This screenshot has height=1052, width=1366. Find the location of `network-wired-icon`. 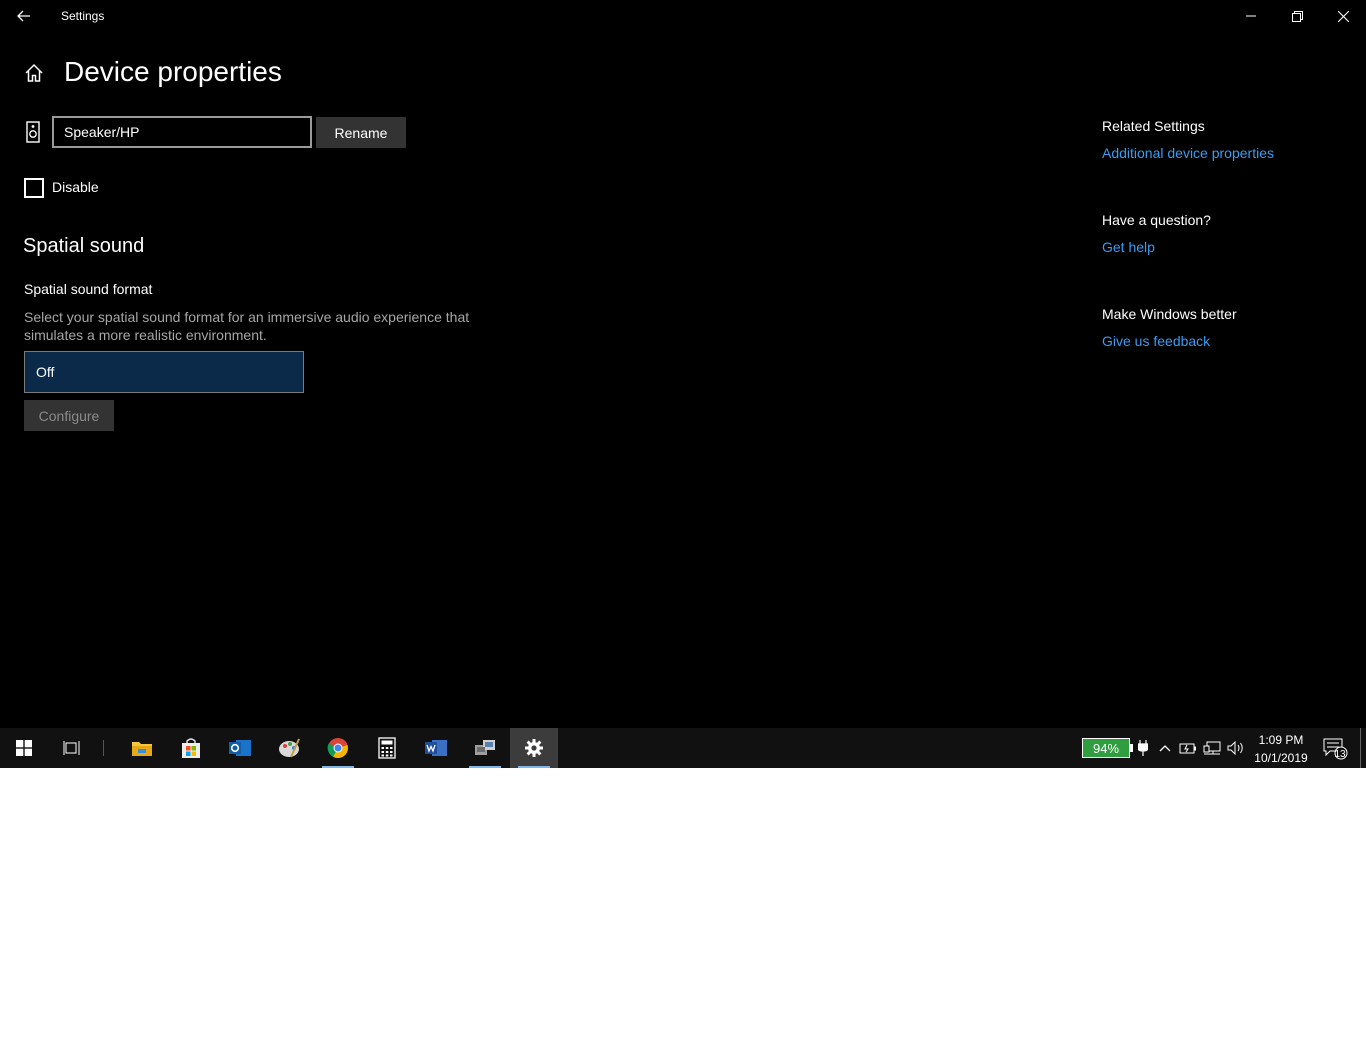

network-wired-icon is located at coordinates (1212, 748).